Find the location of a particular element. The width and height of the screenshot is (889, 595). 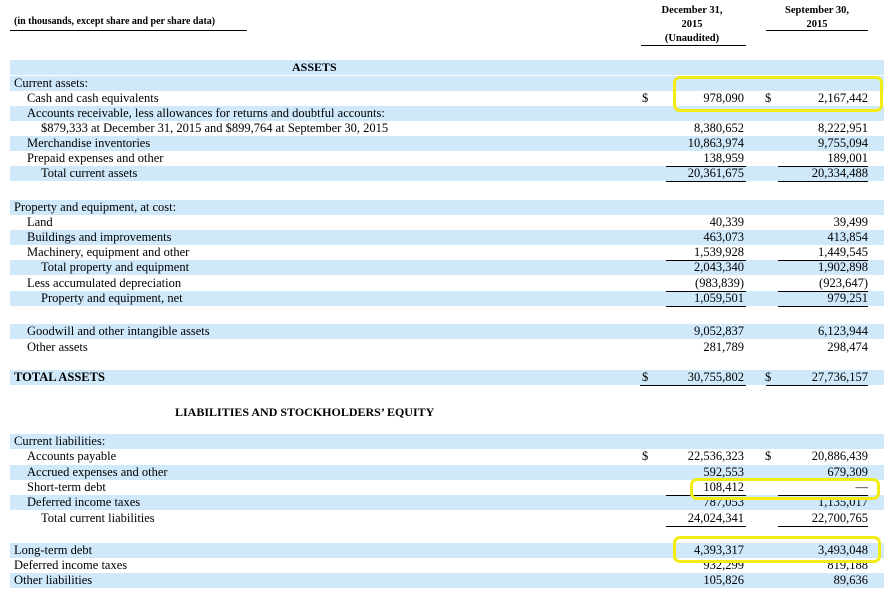

row-label: Property and equipment, net is located at coordinates (112, 298).